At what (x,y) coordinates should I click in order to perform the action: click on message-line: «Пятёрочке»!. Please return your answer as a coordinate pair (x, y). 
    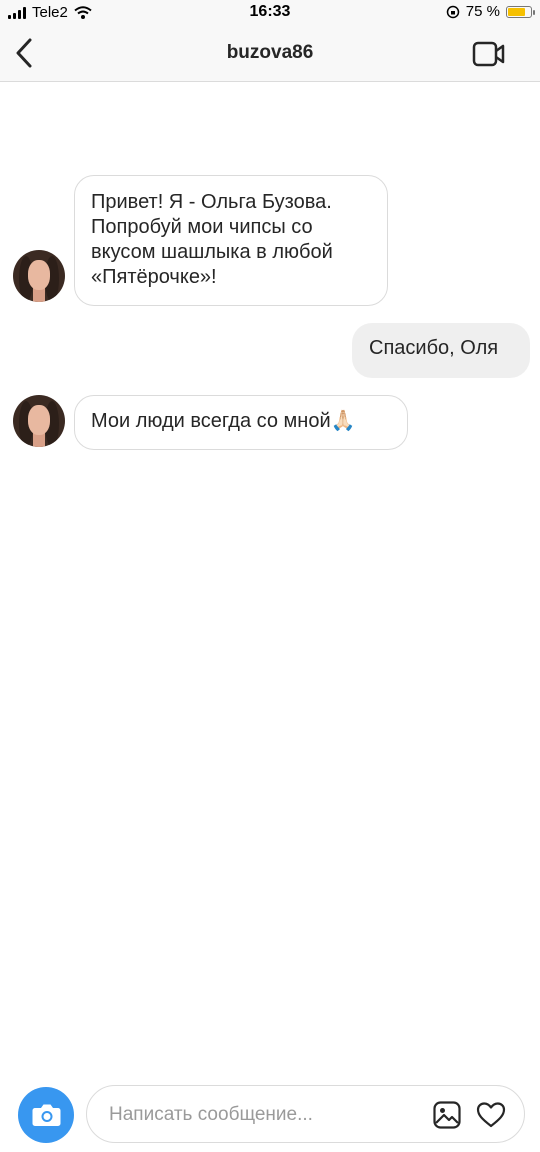
    Looking at the image, I should click on (154, 277).